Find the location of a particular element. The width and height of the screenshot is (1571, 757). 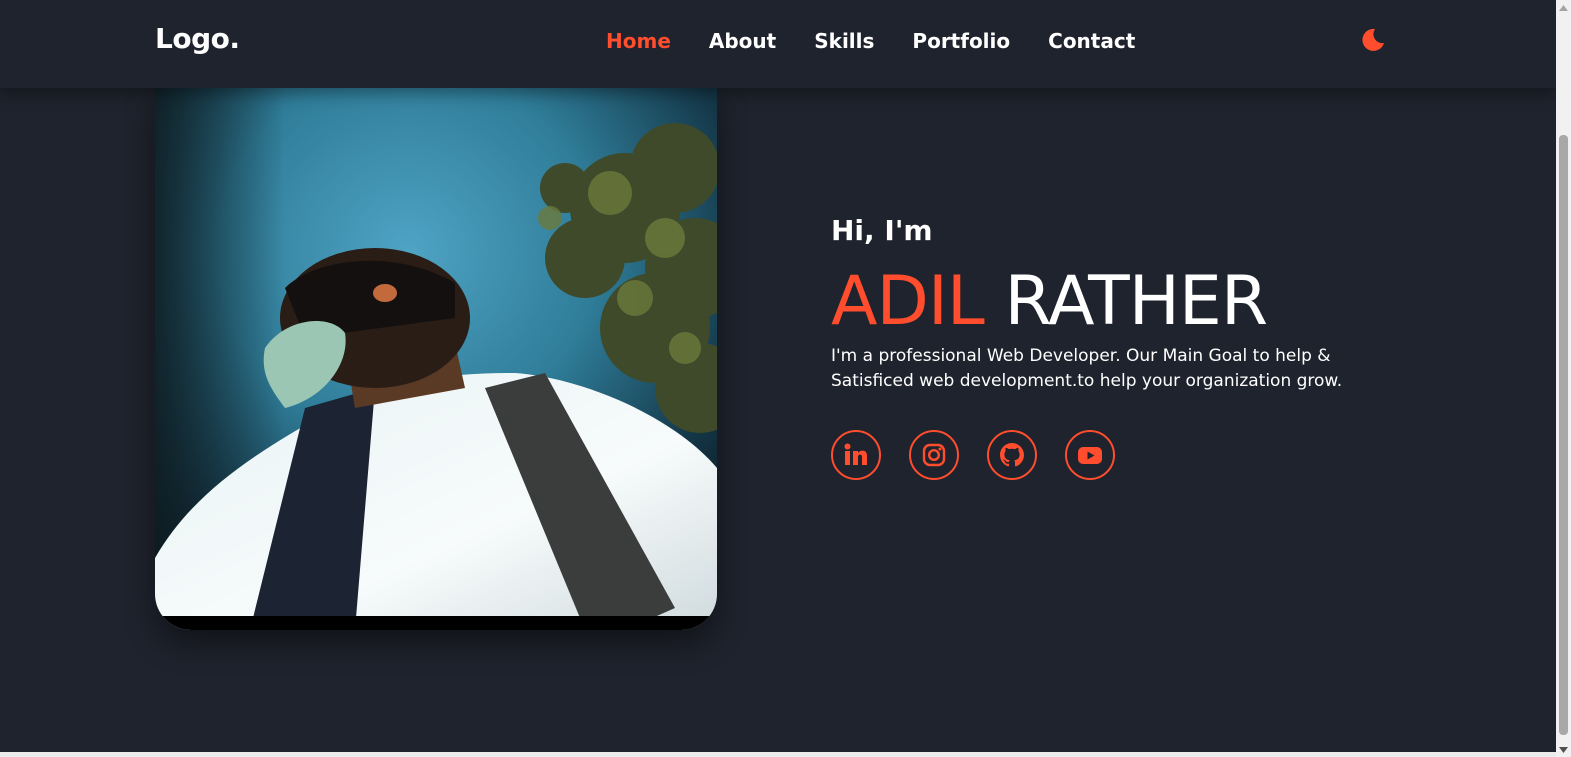

horizontal-scroll-track is located at coordinates (778, 754).